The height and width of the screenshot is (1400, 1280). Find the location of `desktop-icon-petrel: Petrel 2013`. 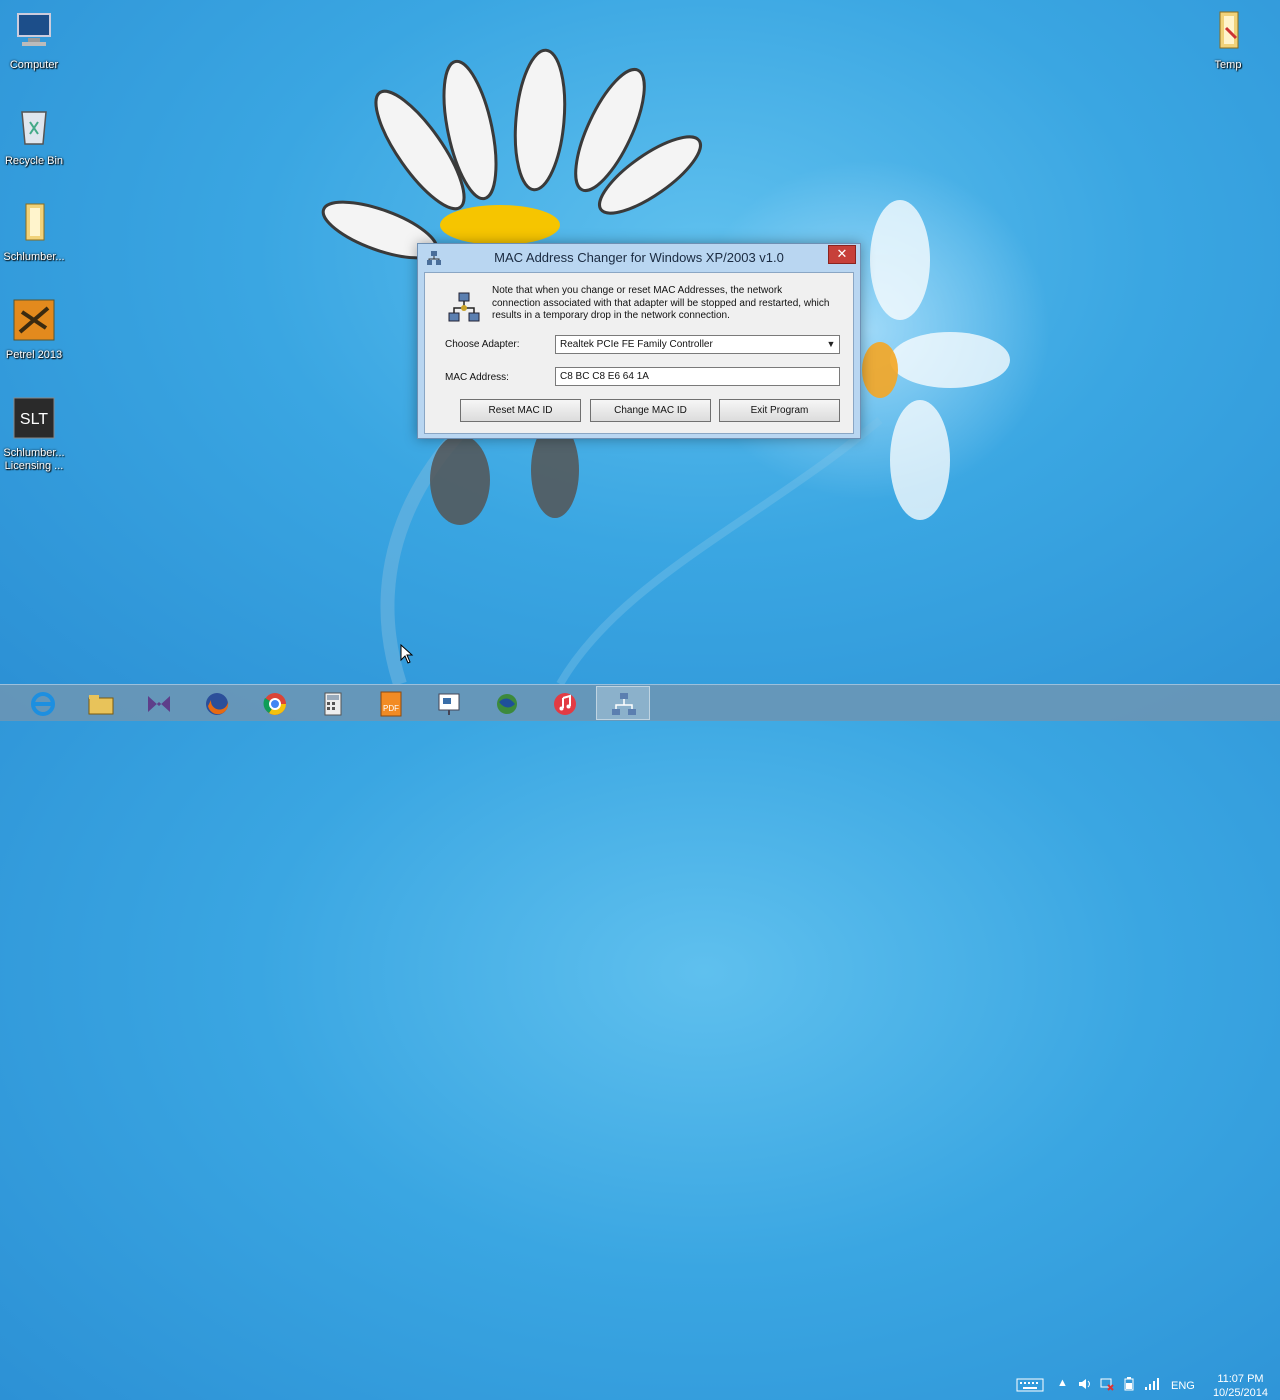

desktop-icon-petrel: Petrel 2013 is located at coordinates (35, 330).